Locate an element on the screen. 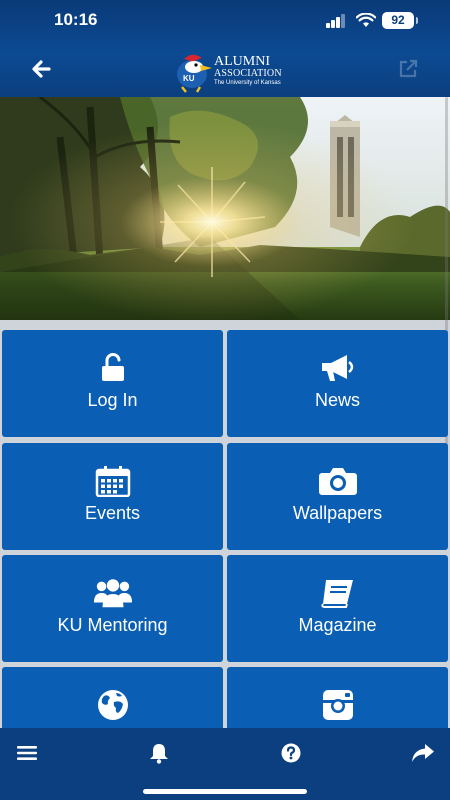  status-bar: 10:16 92 is located at coordinates (225, 22).